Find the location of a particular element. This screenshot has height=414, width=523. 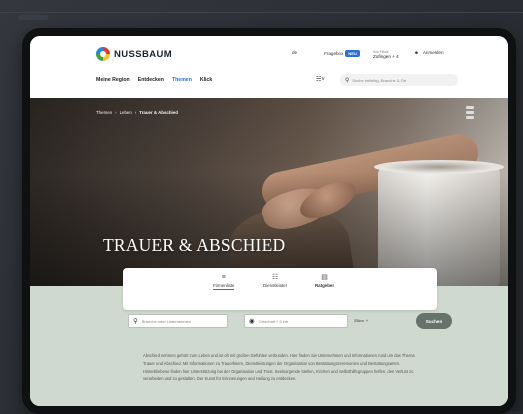

search-button: Suchen is located at coordinates (434, 321).